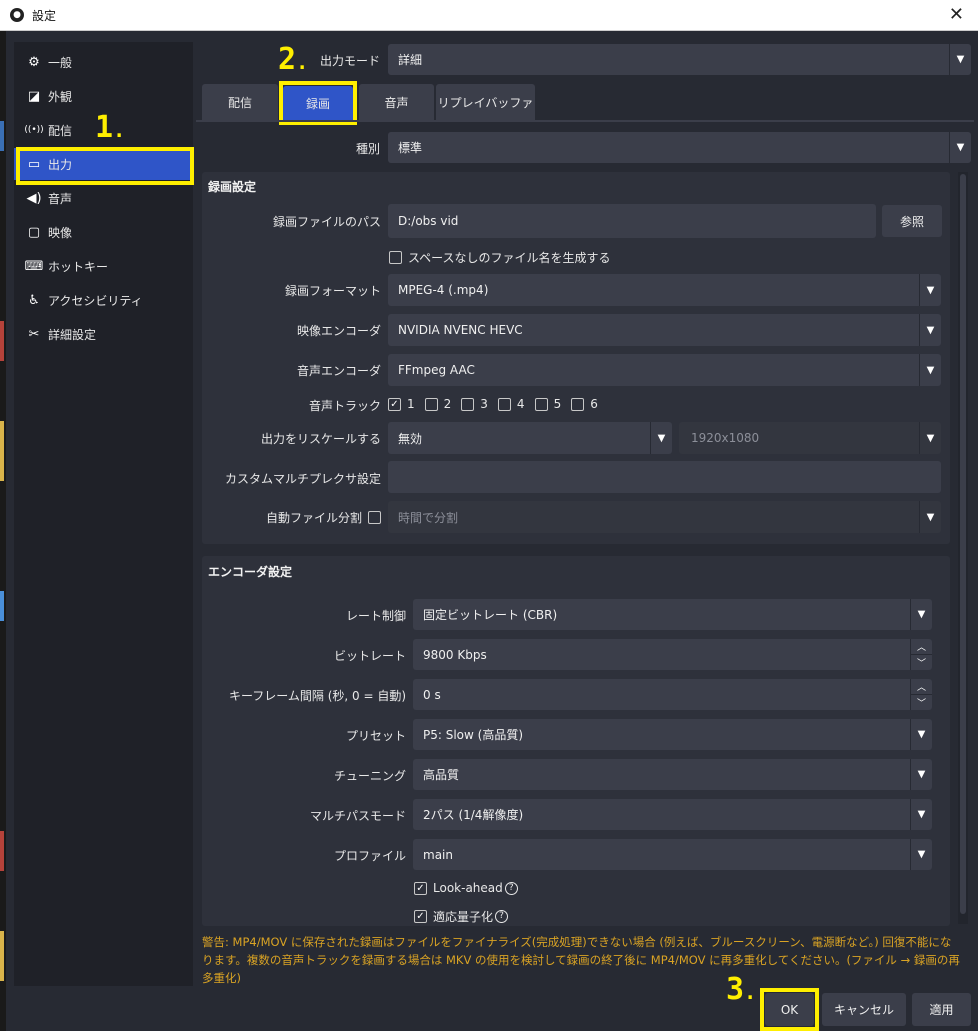  I want to click on tab-recording: 録画, so click(318, 103).